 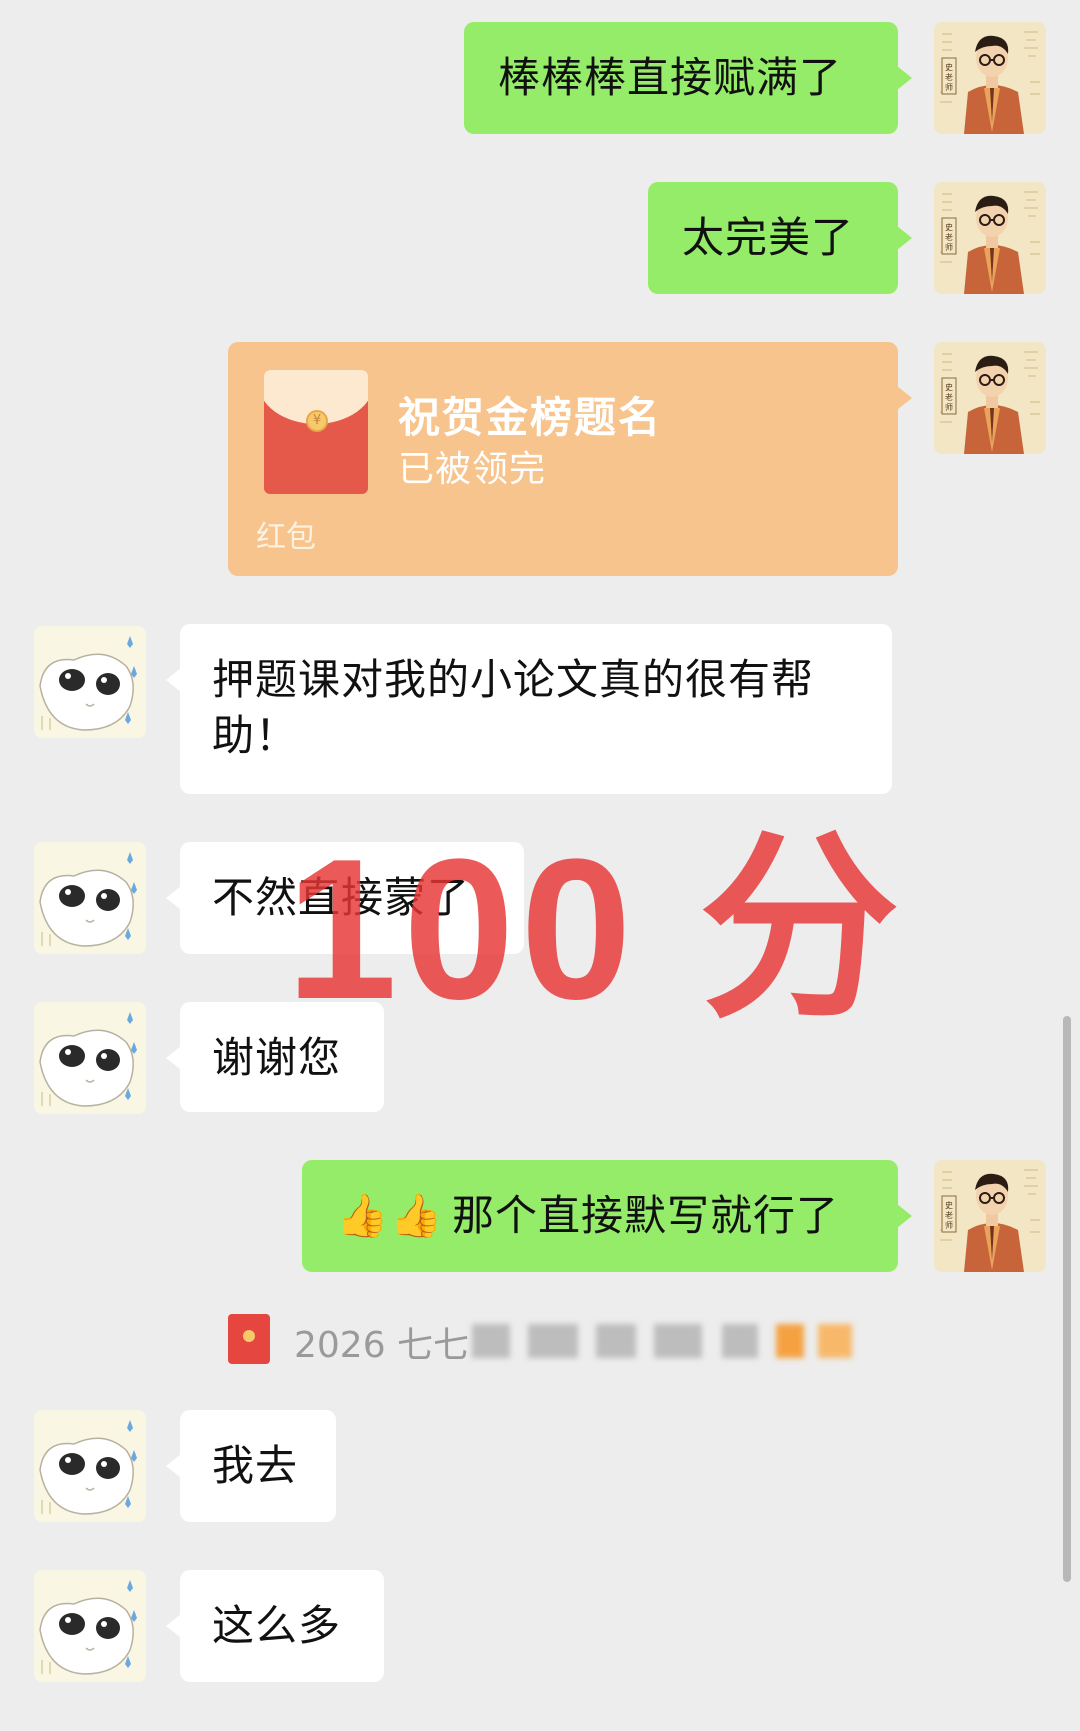 I want to click on sent-message-bubble: 太完美了, so click(x=780, y=238).